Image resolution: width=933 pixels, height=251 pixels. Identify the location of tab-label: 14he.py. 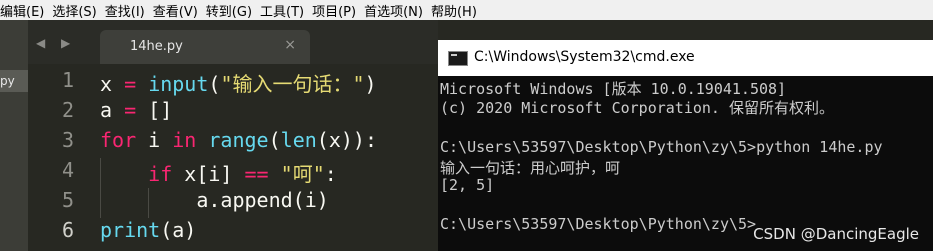
(156, 46).